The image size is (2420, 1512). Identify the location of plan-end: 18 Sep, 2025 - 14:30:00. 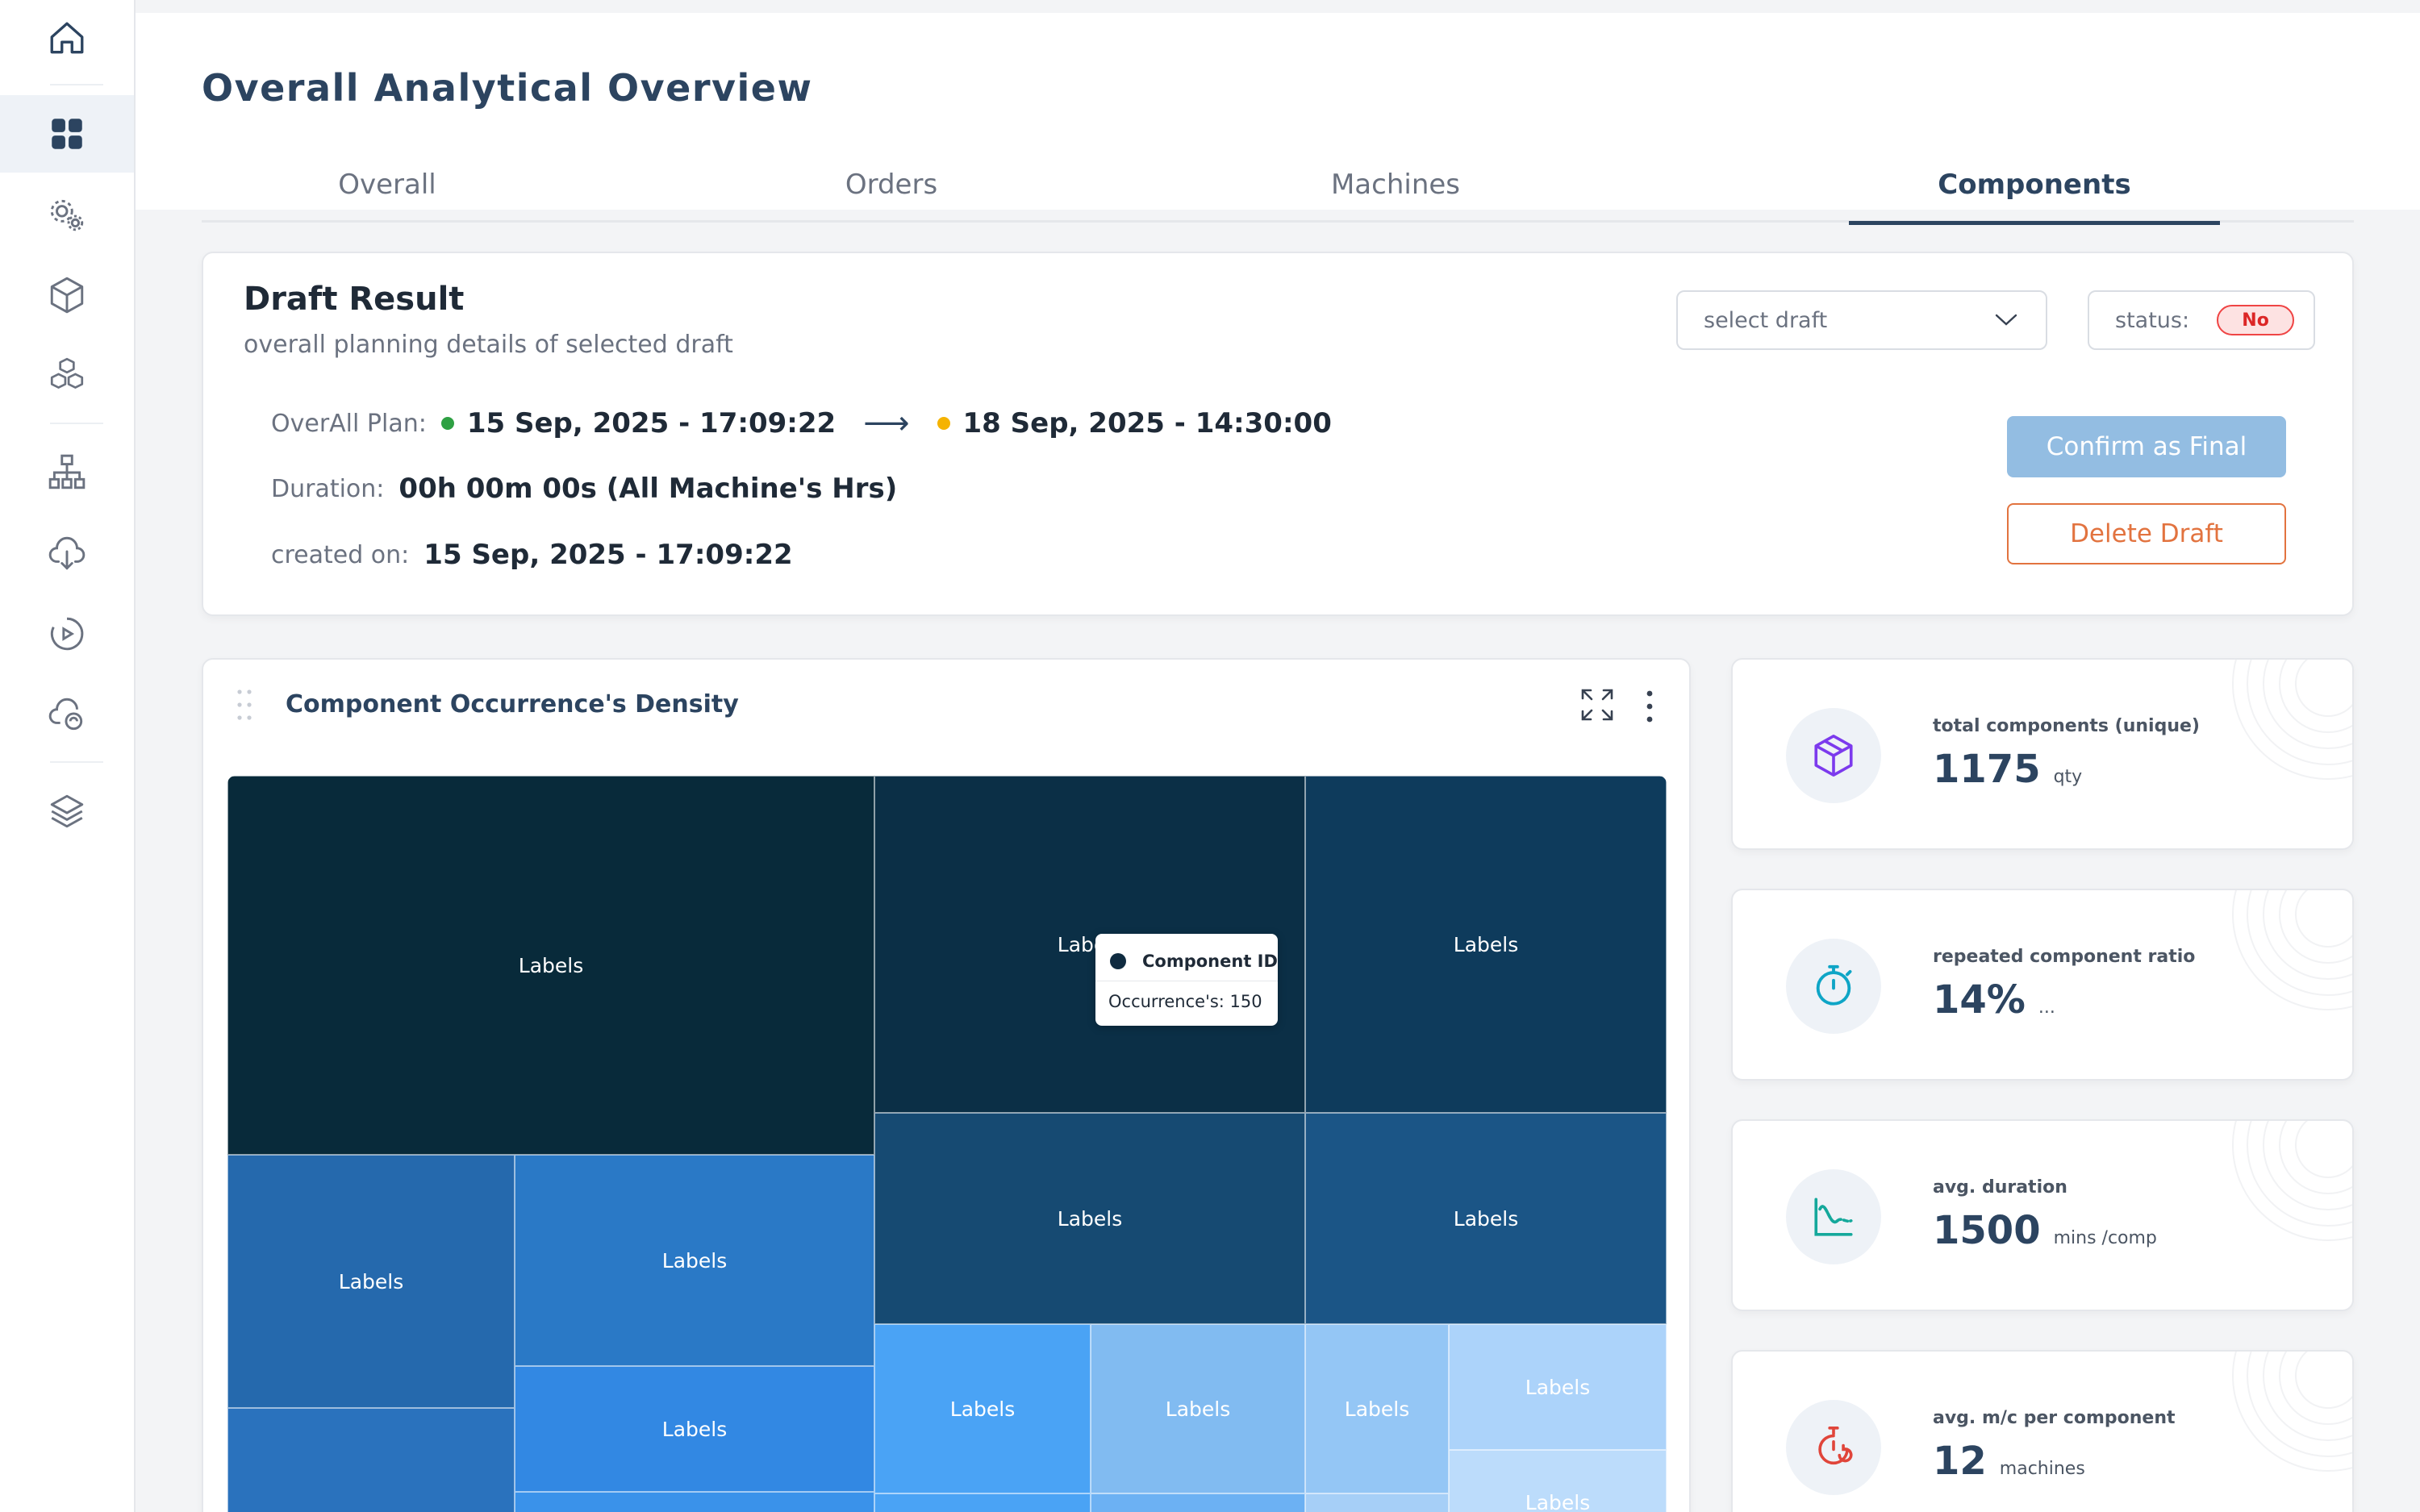
(1147, 423).